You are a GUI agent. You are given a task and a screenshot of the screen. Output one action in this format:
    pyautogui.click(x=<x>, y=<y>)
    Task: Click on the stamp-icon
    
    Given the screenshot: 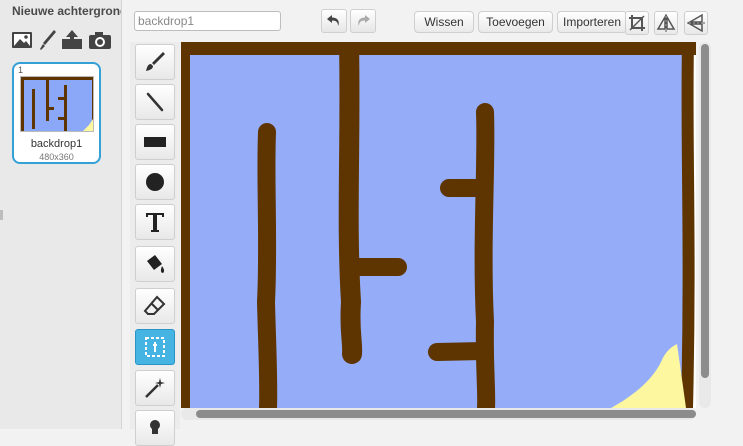 What is the action you would take?
    pyautogui.click(x=155, y=427)
    